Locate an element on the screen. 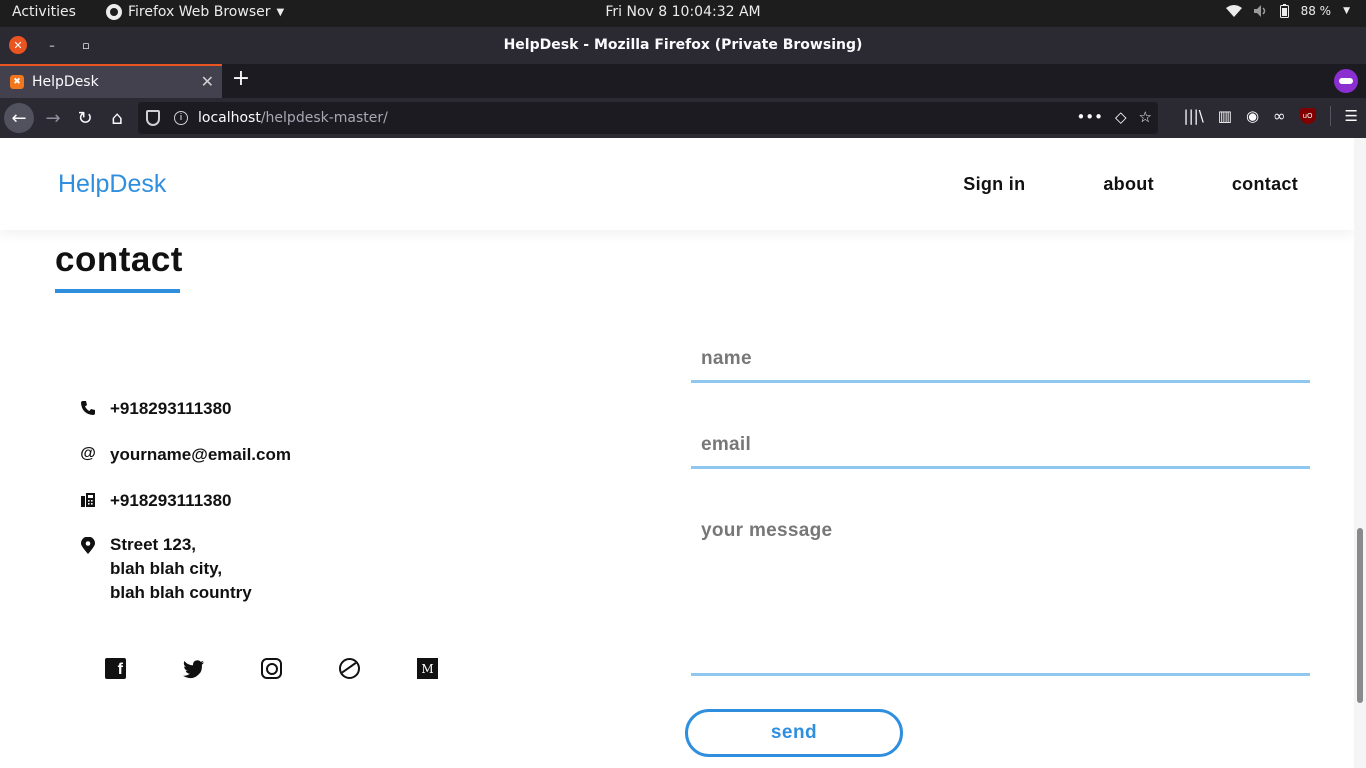  app-menu-label: Firefox Web Browser is located at coordinates (199, 12).